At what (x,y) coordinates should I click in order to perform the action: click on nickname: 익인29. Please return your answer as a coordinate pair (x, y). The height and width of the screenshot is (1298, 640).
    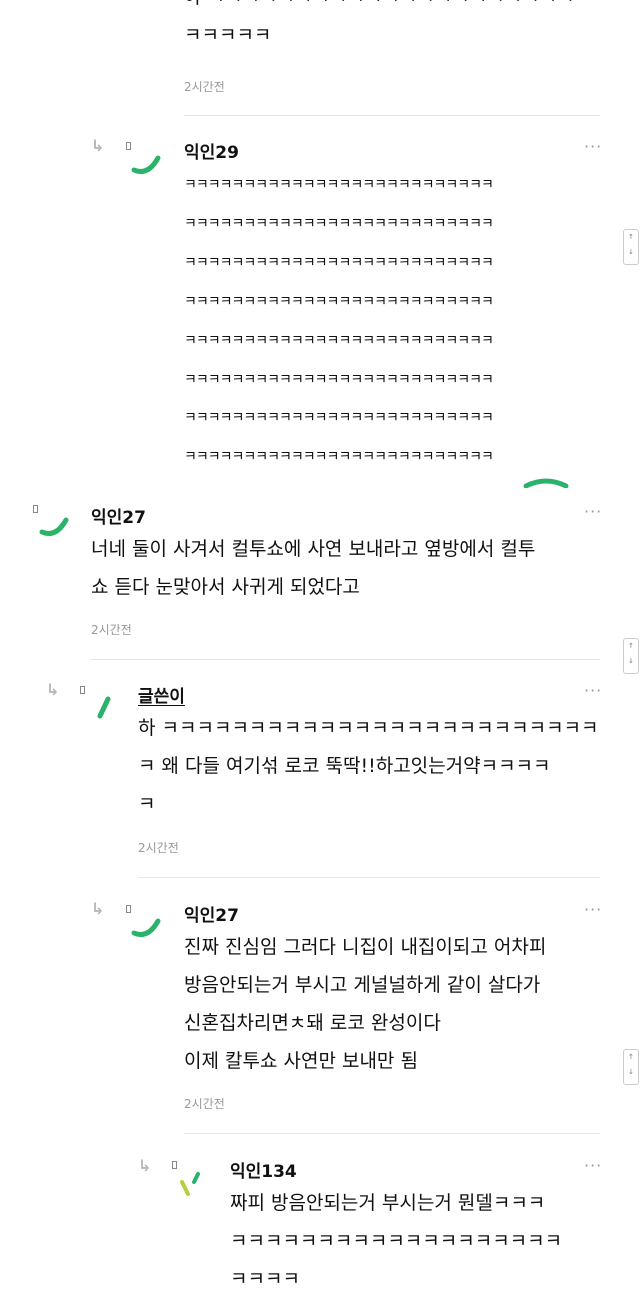
    Looking at the image, I should click on (211, 150).